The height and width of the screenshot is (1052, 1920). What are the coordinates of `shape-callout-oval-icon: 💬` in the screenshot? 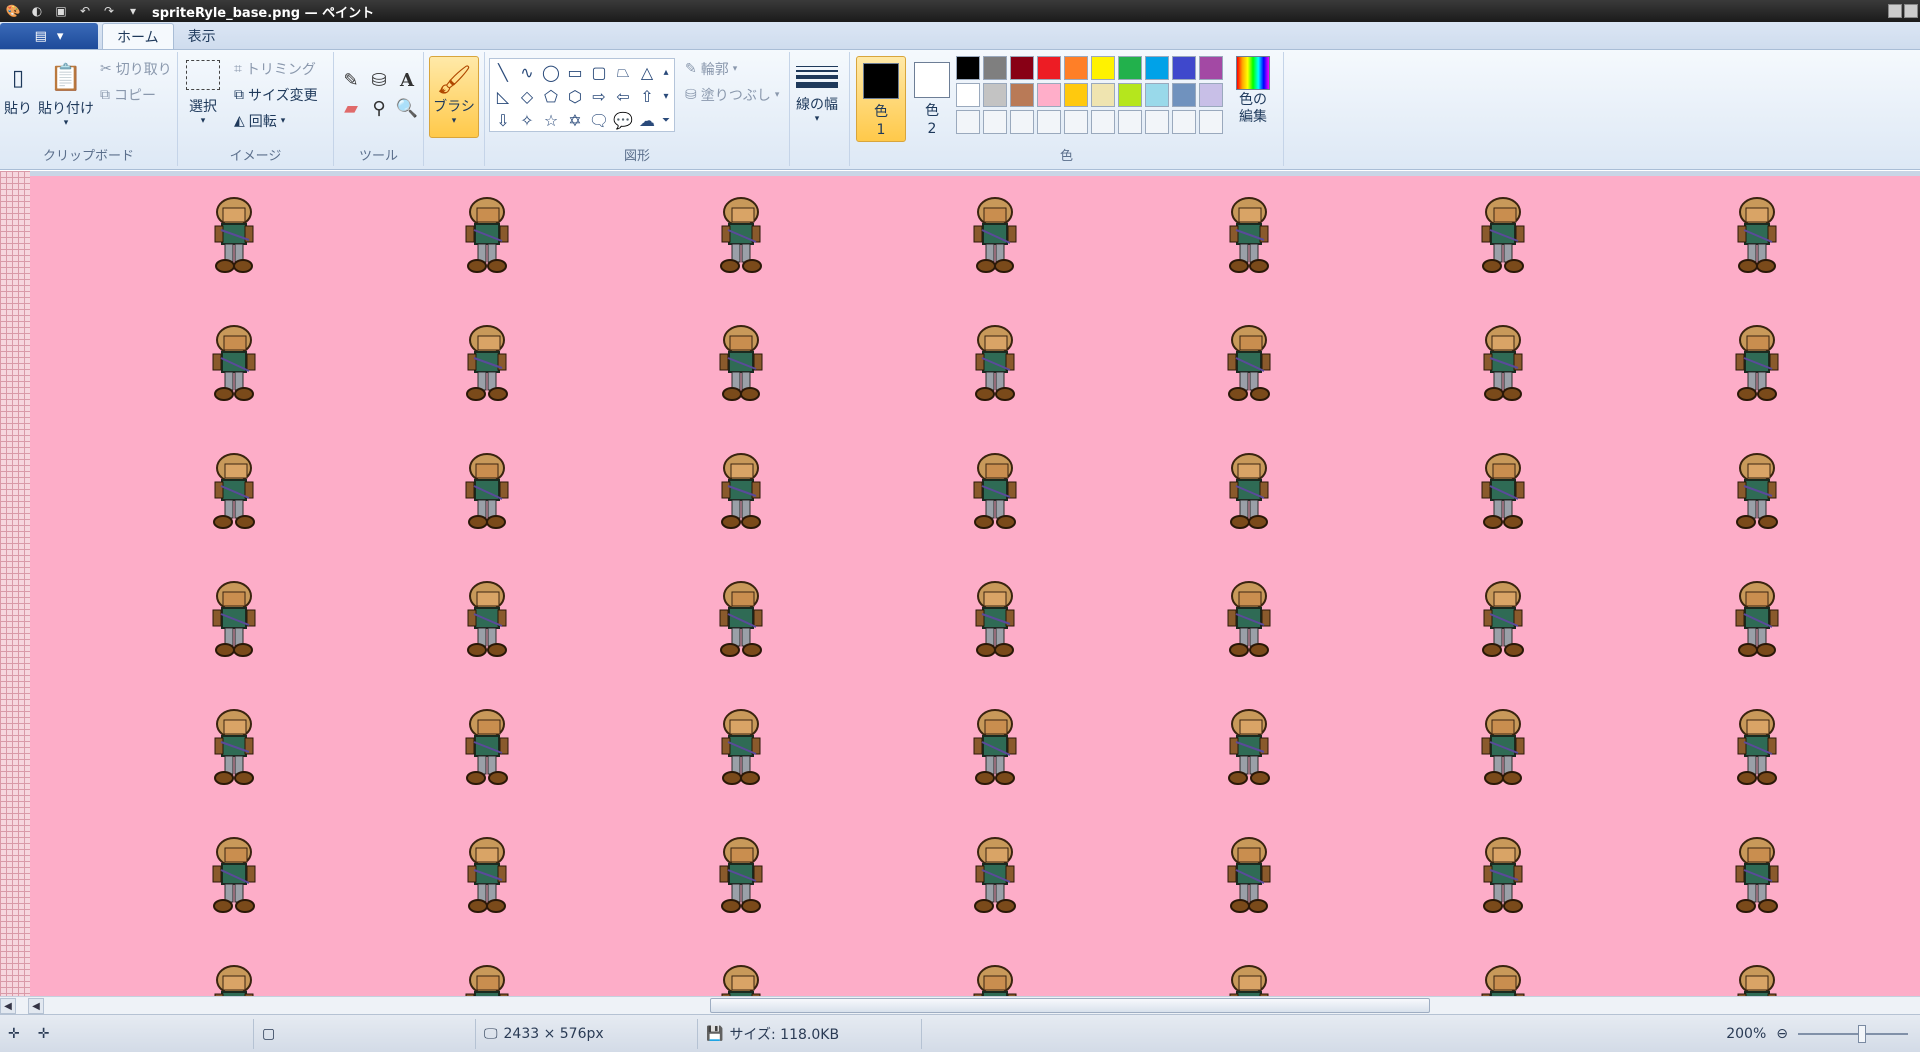 It's located at (623, 120).